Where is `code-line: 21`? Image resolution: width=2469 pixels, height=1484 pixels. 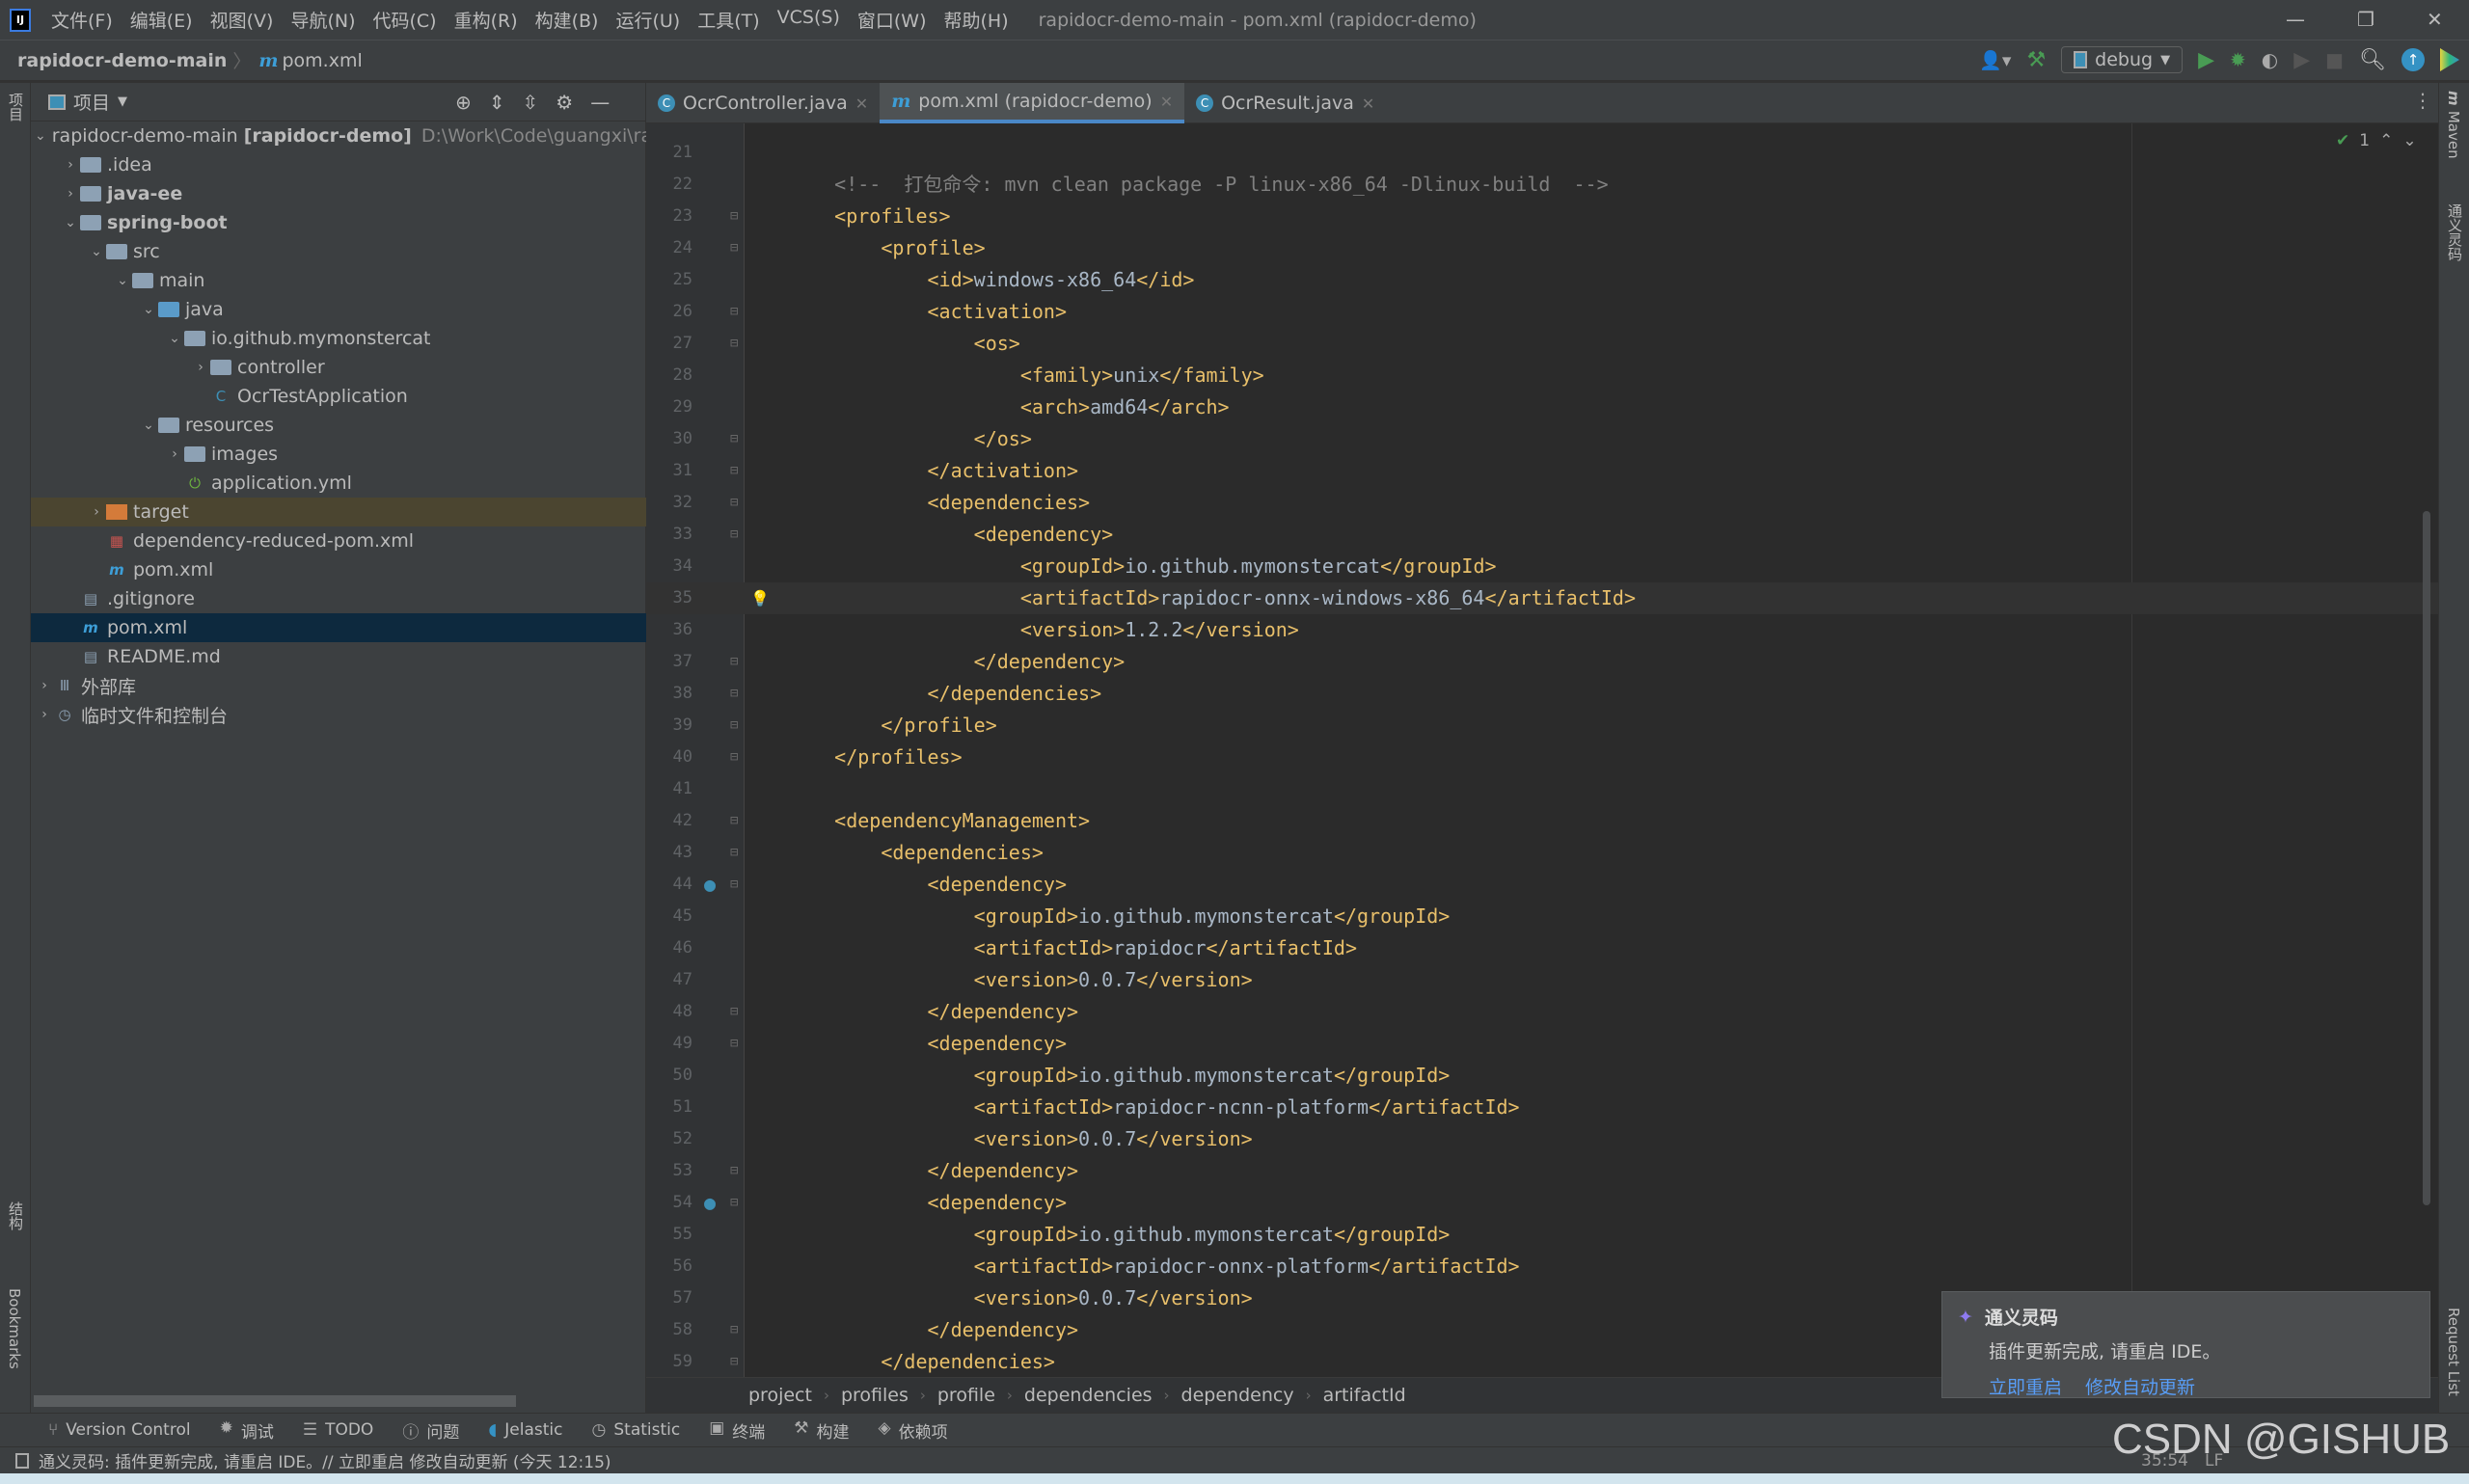
code-line: 21 is located at coordinates (1542, 153).